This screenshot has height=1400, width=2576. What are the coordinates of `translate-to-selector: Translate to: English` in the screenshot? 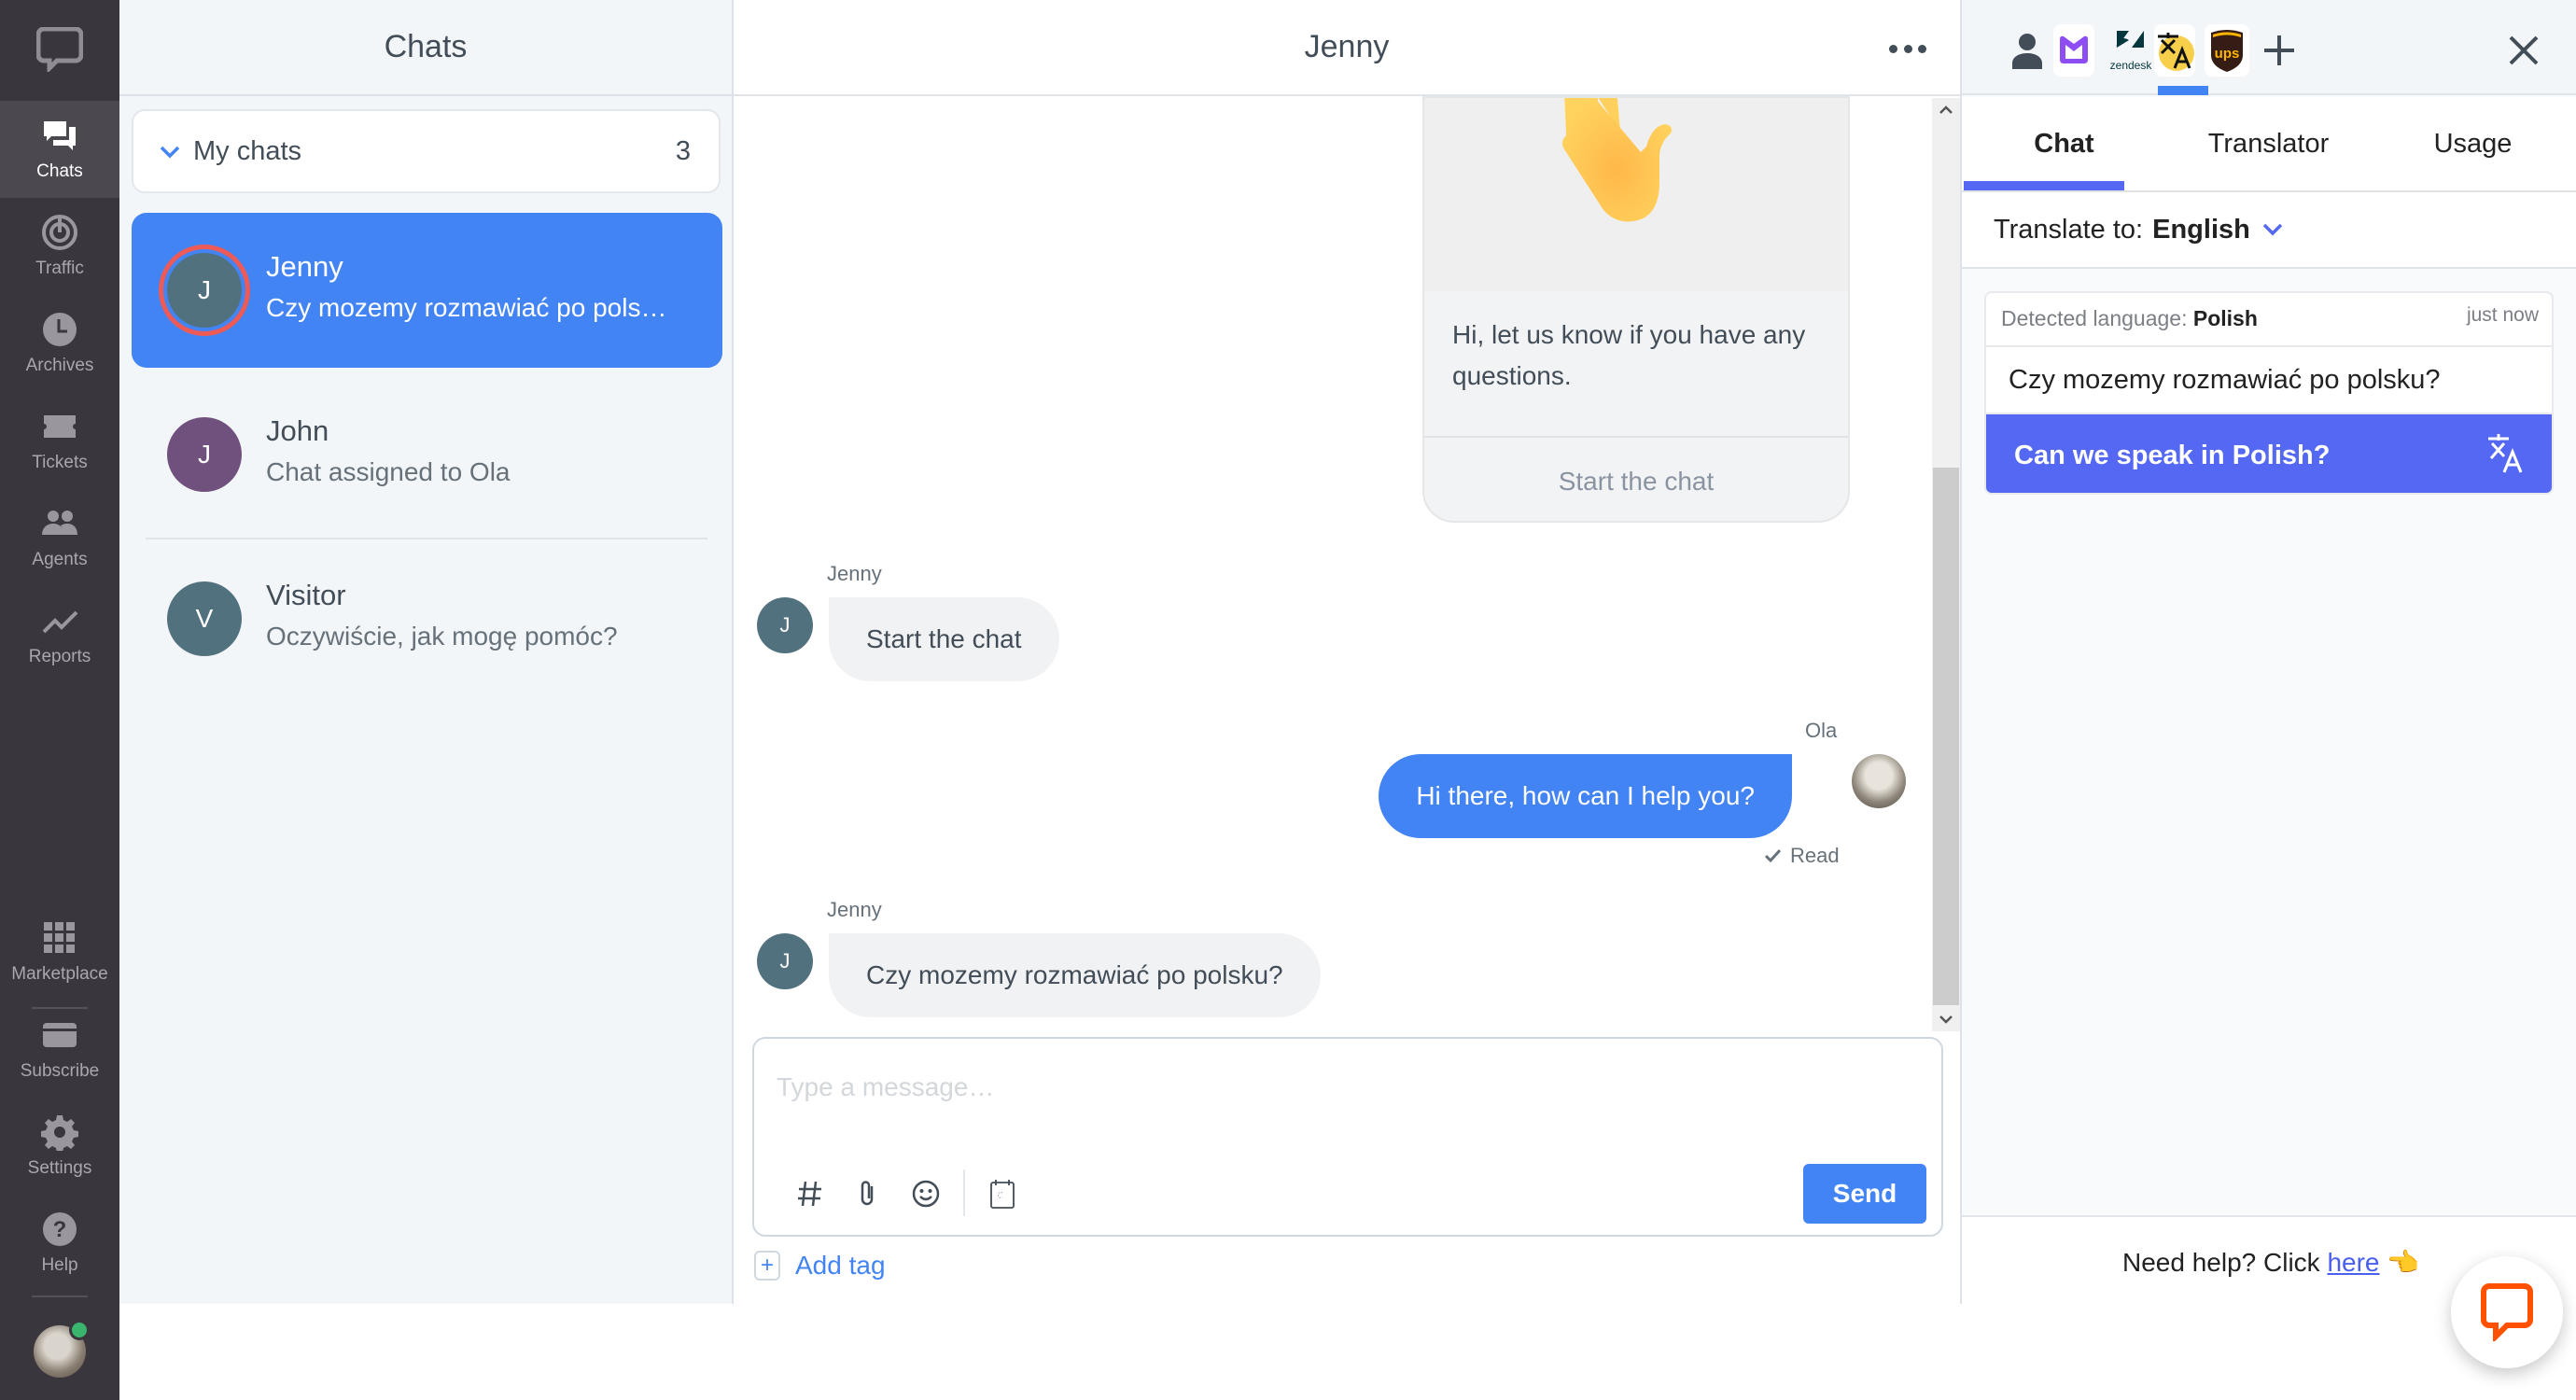 It's located at (2269, 230).